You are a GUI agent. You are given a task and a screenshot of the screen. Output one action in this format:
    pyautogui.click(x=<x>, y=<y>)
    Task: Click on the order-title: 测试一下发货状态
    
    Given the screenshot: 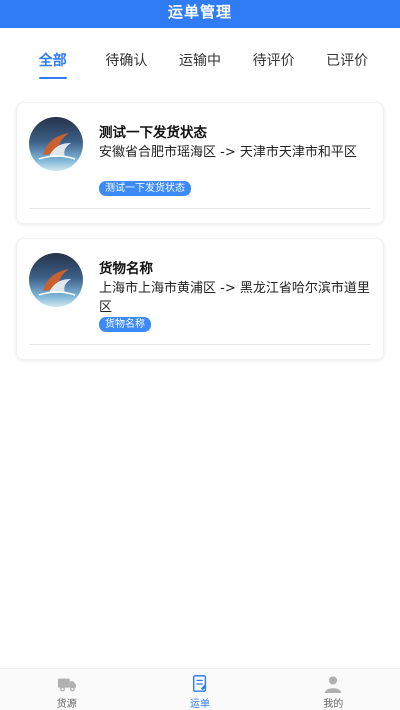 What is the action you would take?
    pyautogui.click(x=153, y=133)
    